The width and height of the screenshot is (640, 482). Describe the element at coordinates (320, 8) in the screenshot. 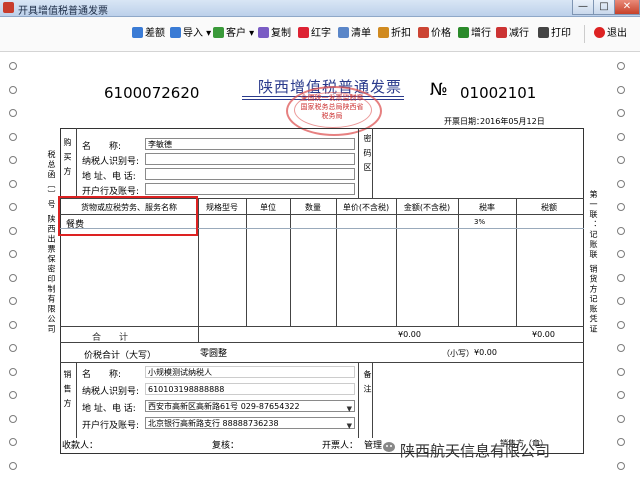

I see `title-bar: 开具增值税普通发票` at that location.